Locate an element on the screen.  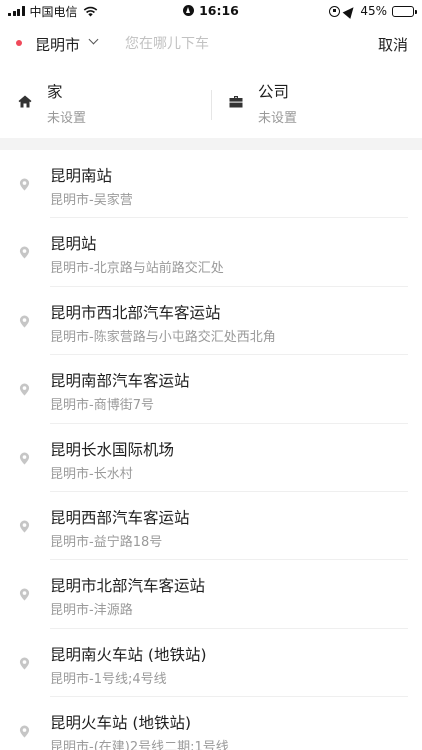
search-header: 昆明市 取消 is located at coordinates (211, 44).